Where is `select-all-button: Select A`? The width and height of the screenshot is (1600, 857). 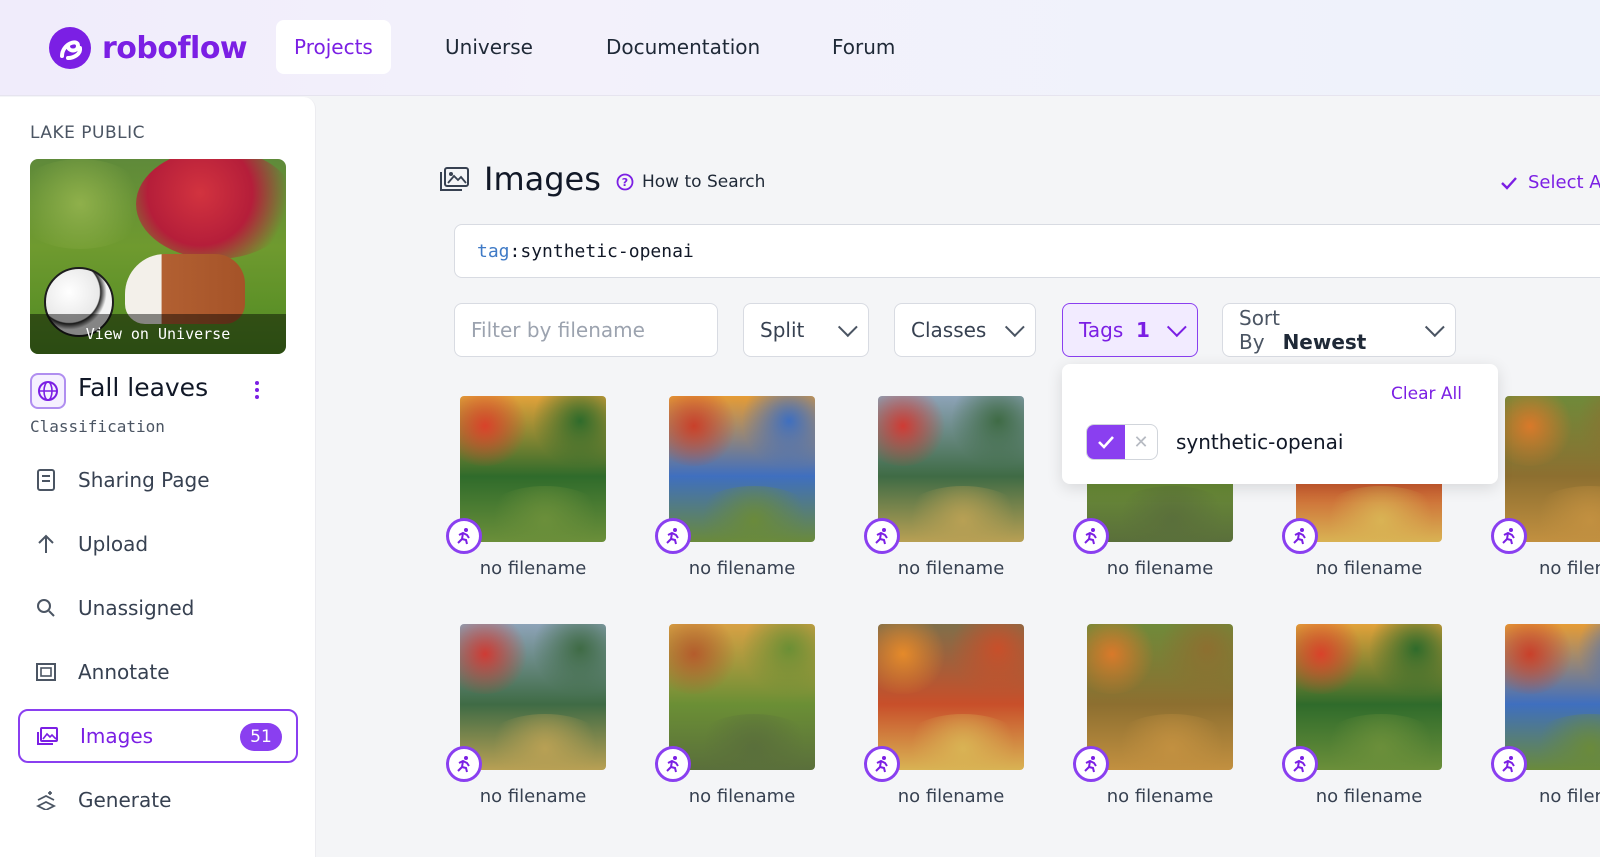 select-all-button: Select A is located at coordinates (1550, 182).